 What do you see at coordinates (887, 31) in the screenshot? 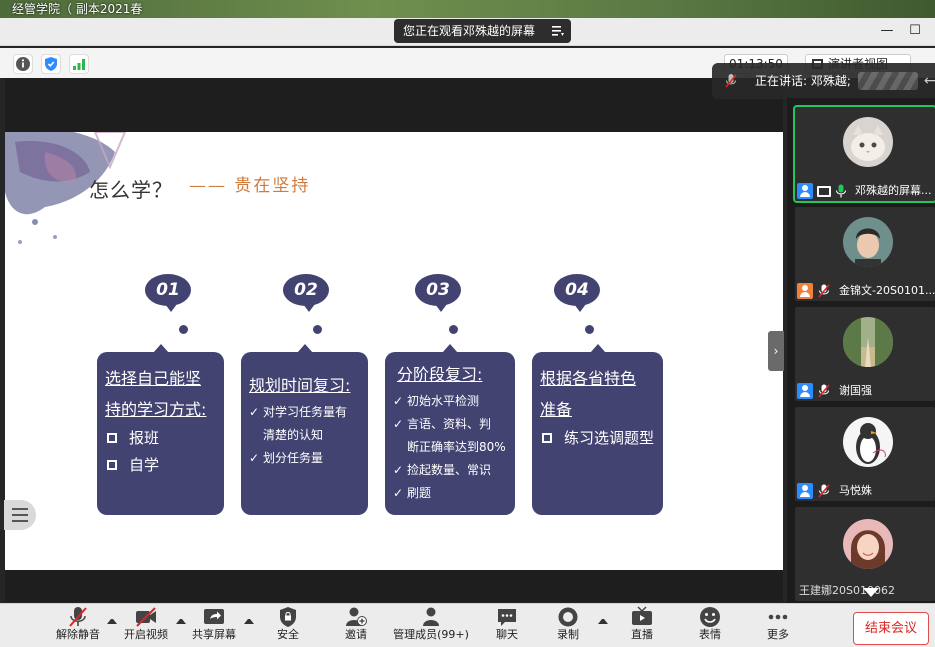
I see `minimize-icon: —` at bounding box center [887, 31].